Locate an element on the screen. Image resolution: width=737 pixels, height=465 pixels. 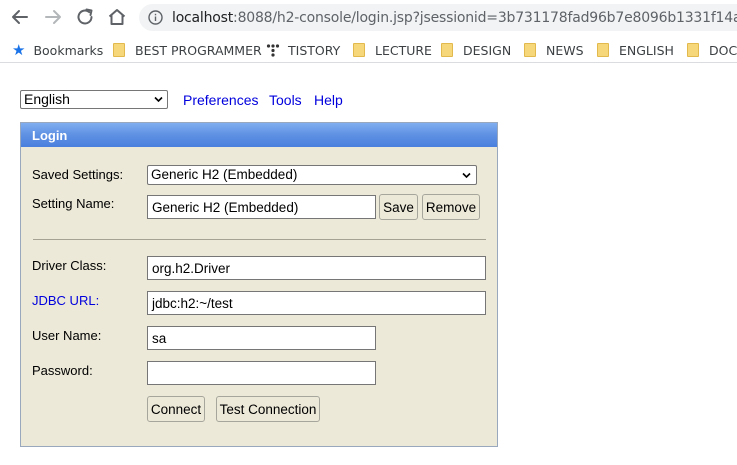
info-icon is located at coordinates (155, 17).